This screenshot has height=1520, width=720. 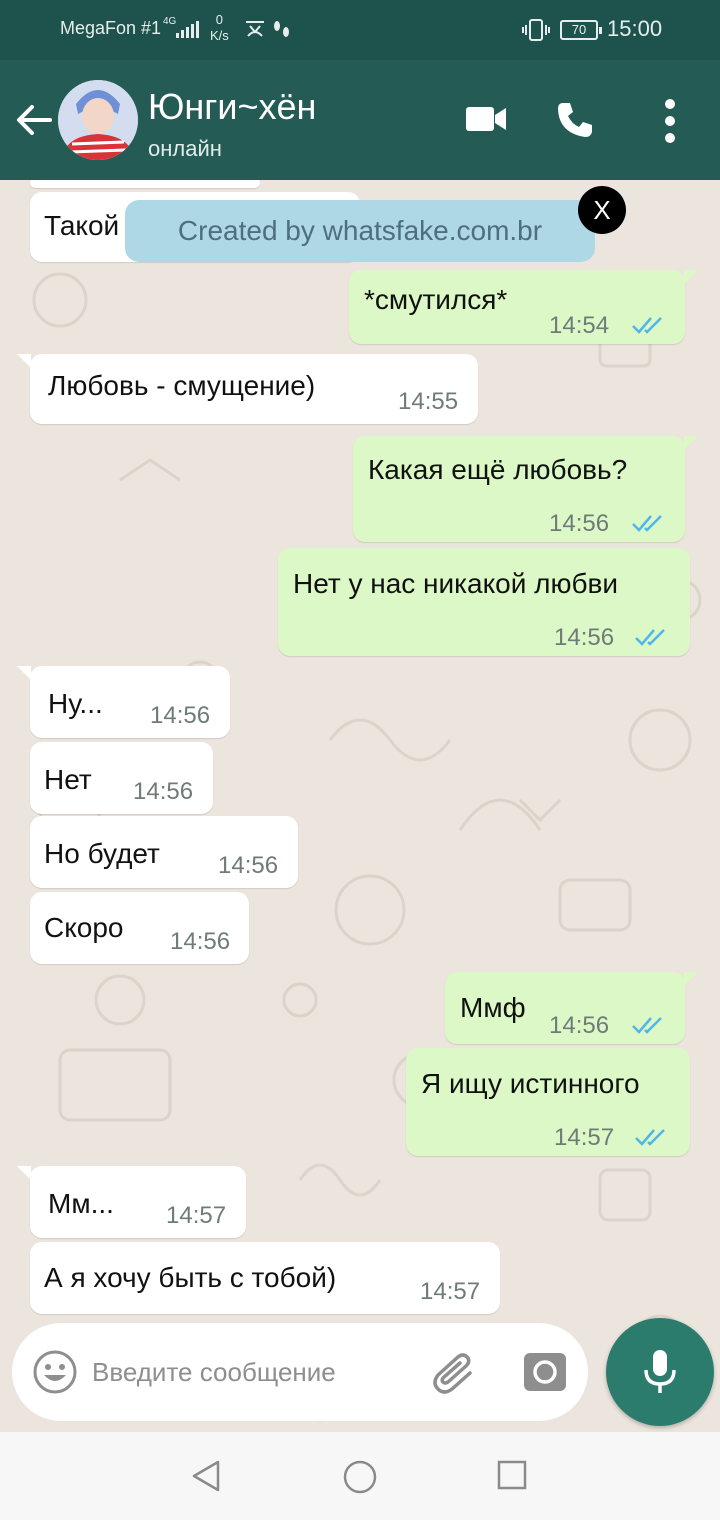 I want to click on avatar, so click(x=98, y=120).